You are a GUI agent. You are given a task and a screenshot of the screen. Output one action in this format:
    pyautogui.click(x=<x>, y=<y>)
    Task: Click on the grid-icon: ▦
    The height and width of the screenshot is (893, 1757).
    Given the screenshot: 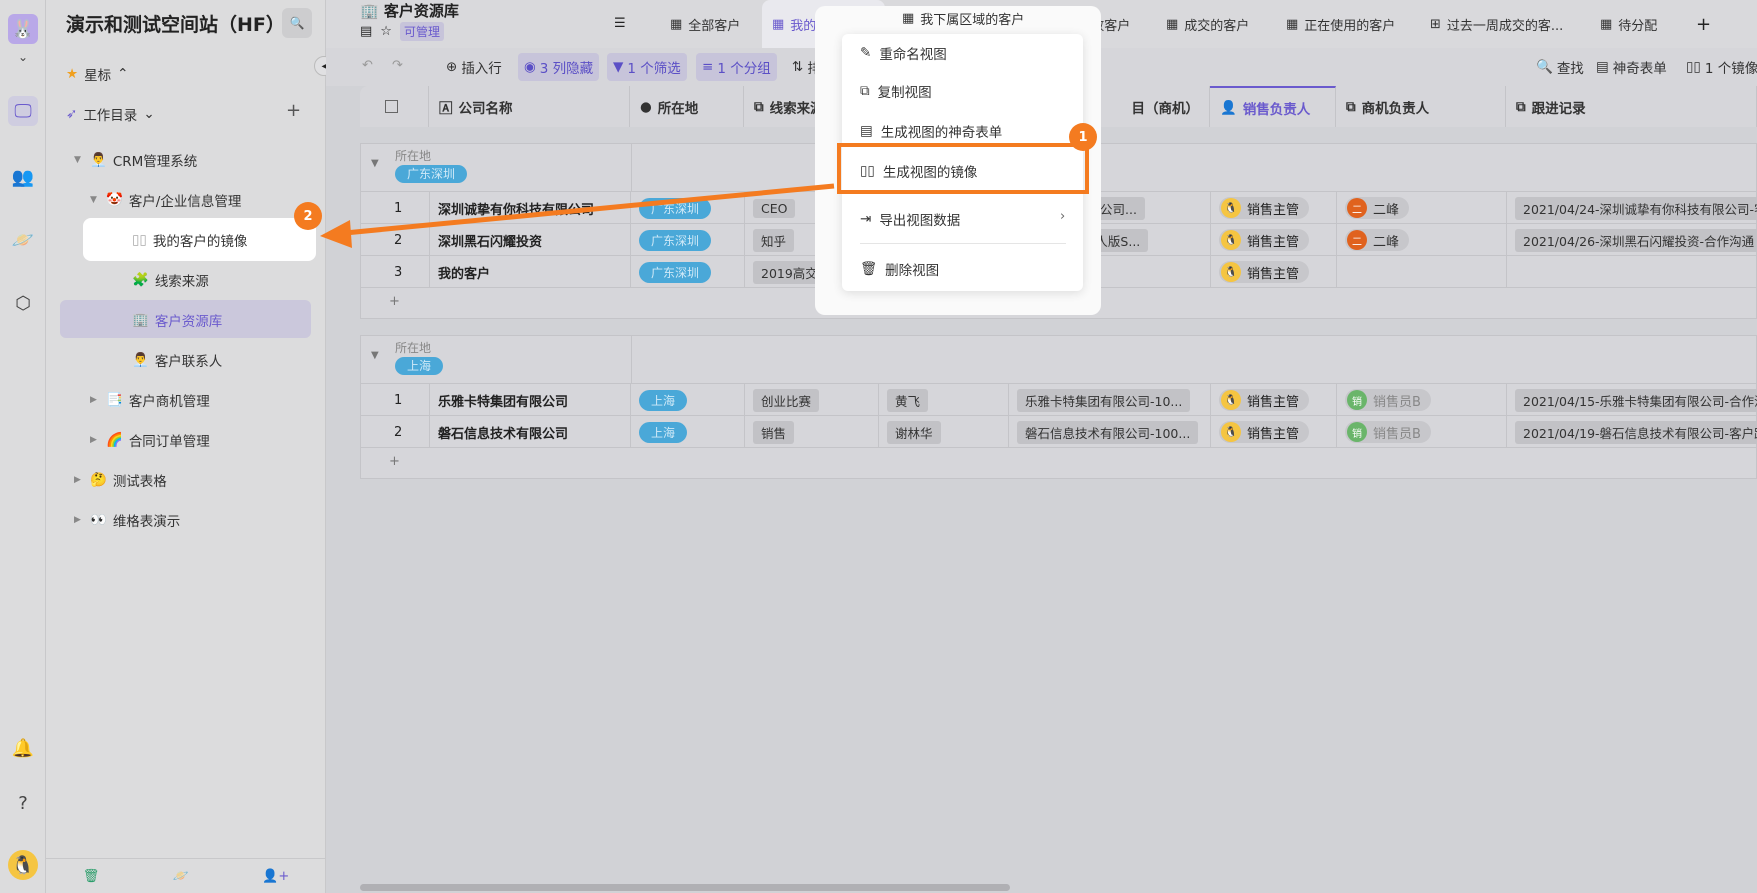 What is the action you would take?
    pyautogui.click(x=908, y=18)
    